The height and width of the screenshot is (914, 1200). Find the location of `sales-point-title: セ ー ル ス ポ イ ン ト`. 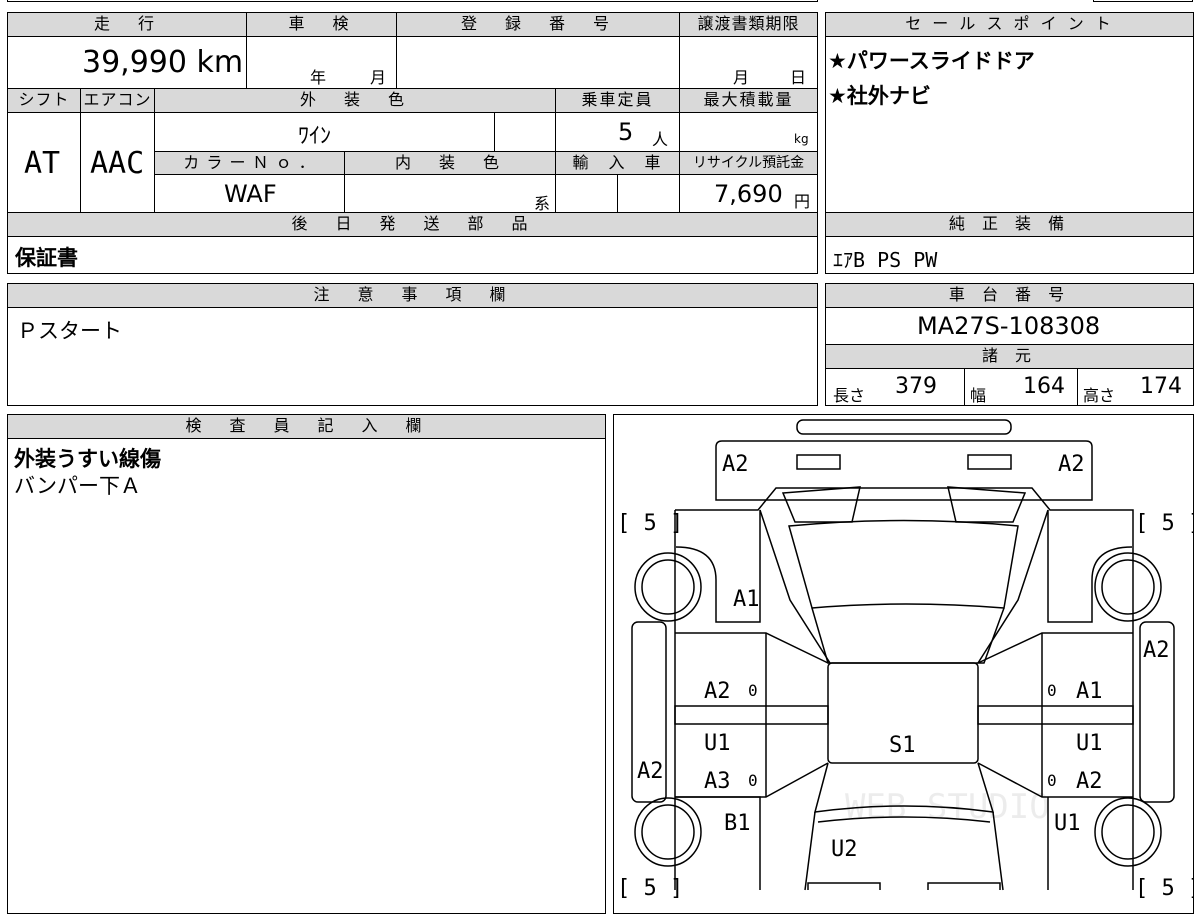

sales-point-title: セ ー ル ス ポ イ ン ト is located at coordinates (1009, 25).